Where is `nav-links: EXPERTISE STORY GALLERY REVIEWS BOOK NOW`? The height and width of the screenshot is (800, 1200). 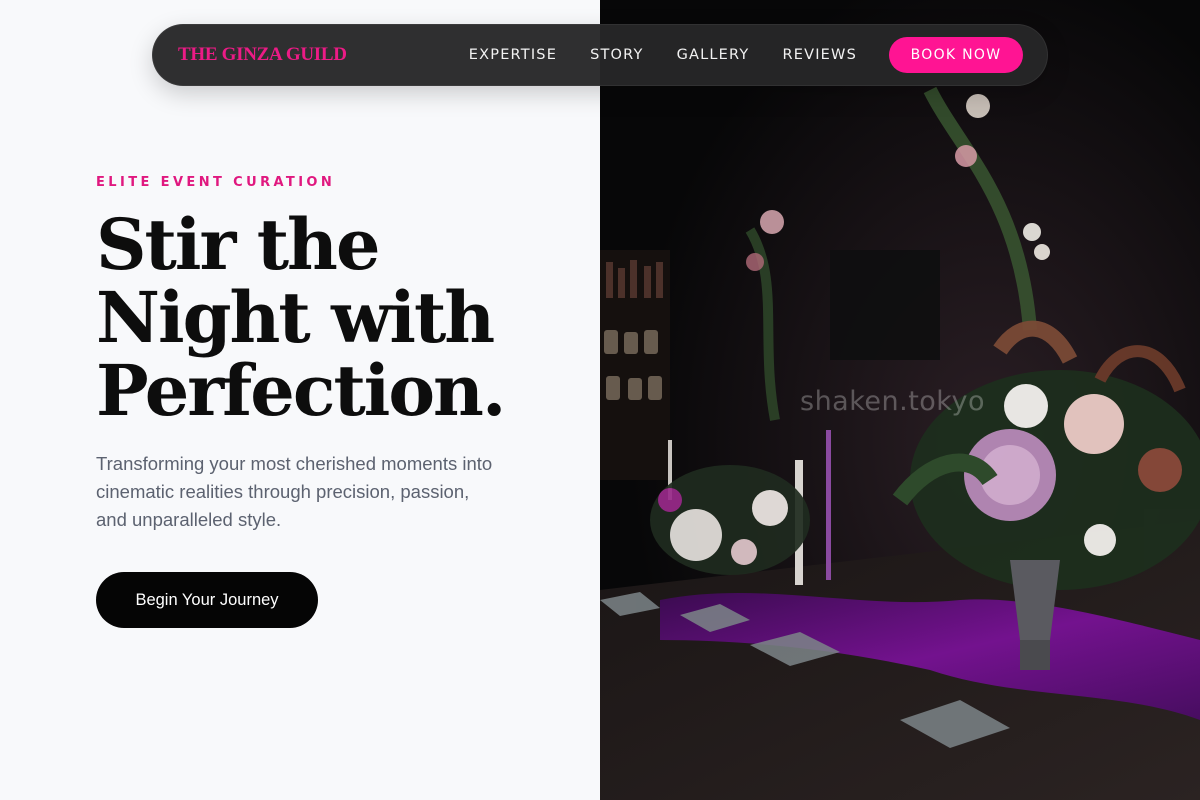
nav-links: EXPERTISE STORY GALLERY REVIEWS BOOK NOW is located at coordinates (746, 55).